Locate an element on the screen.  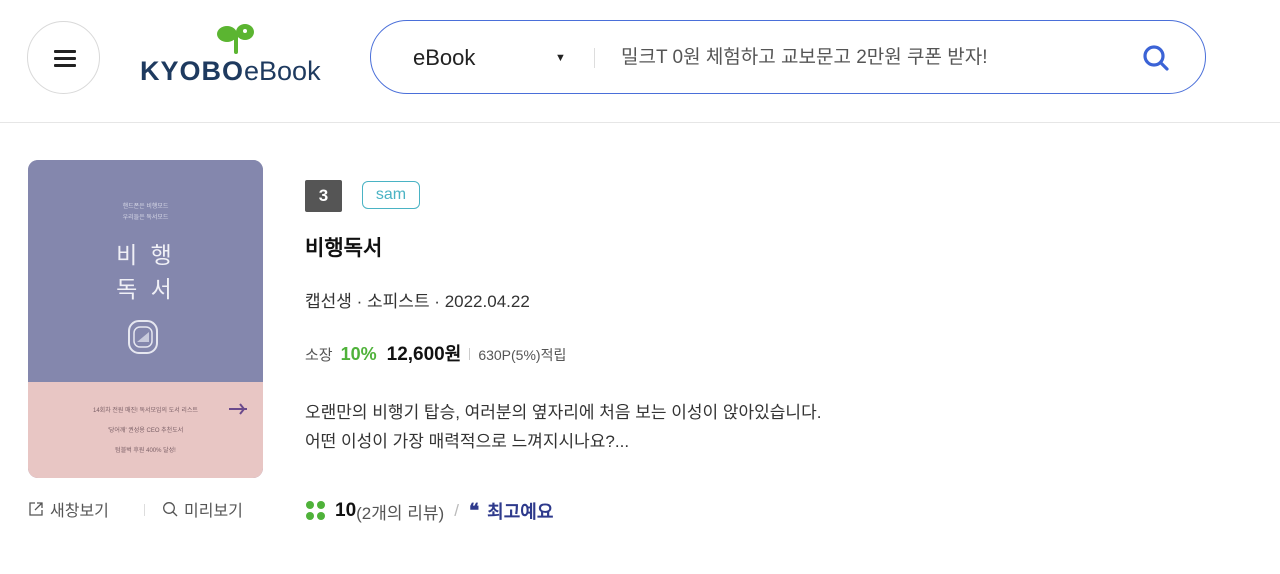
cover-actions: 새창보기 미리보기 is located at coordinates (148, 510).